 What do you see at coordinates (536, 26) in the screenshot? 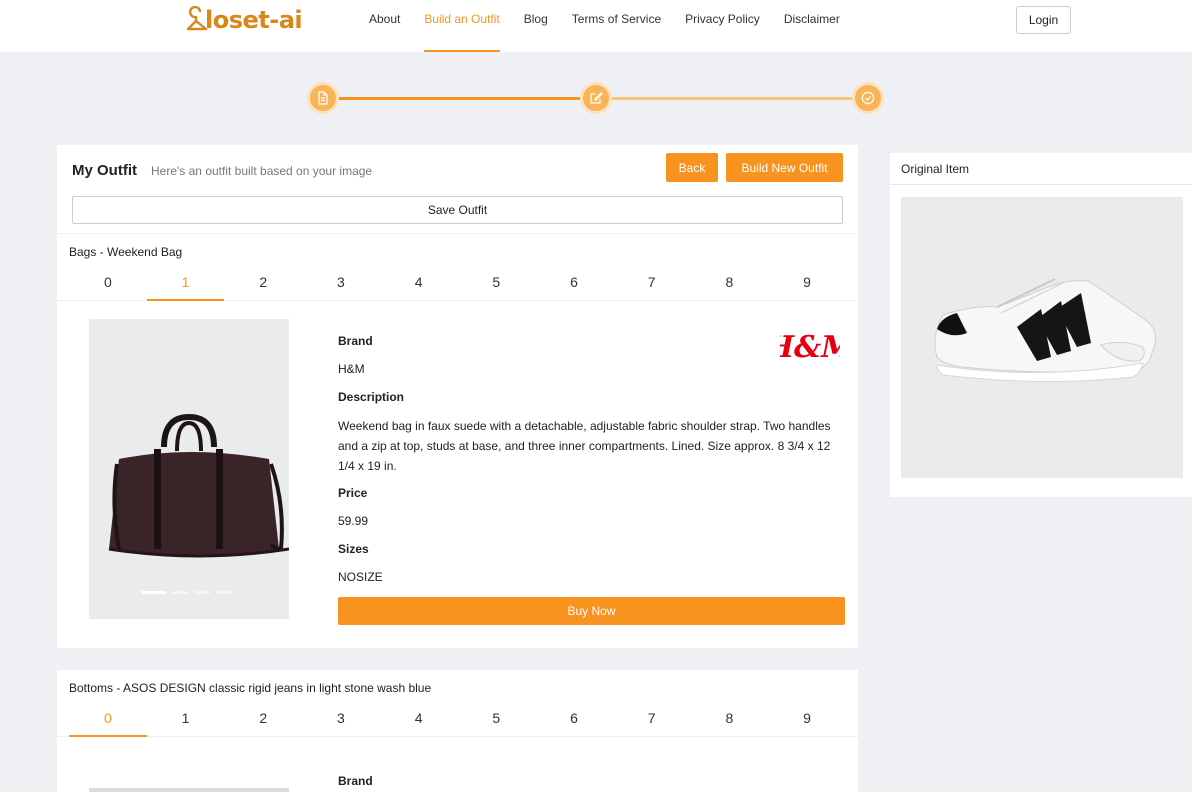
I see `nav-blog: Blog` at bounding box center [536, 26].